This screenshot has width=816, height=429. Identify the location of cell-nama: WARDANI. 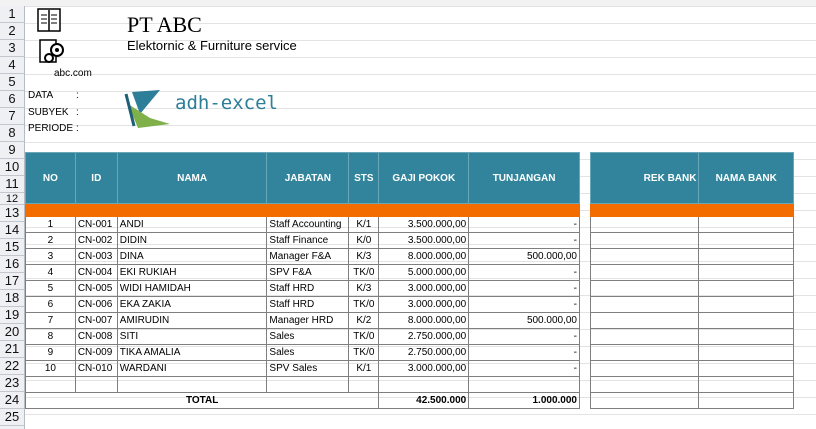
(192, 368).